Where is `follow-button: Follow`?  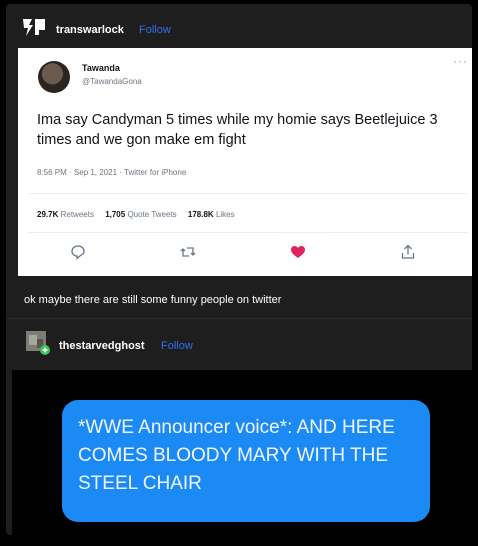 follow-button: Follow is located at coordinates (155, 30).